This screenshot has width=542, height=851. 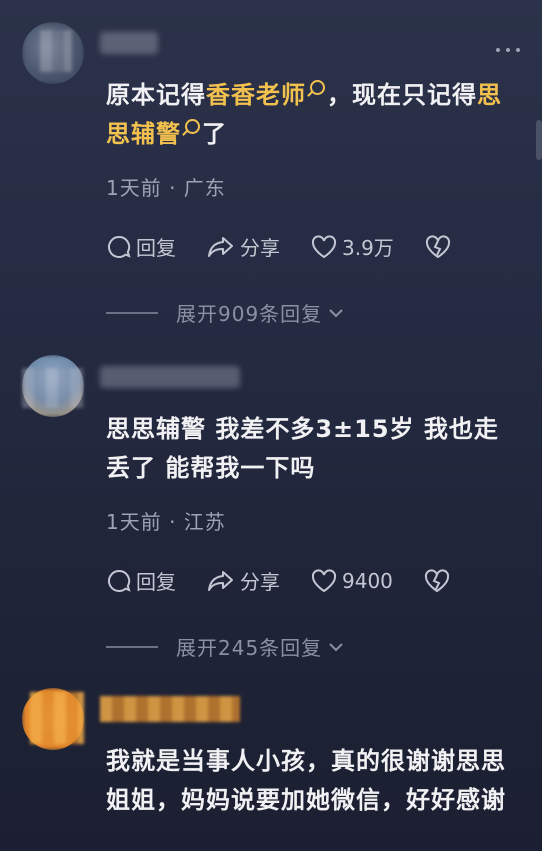 I want to click on like-button: 9400, so click(x=351, y=581).